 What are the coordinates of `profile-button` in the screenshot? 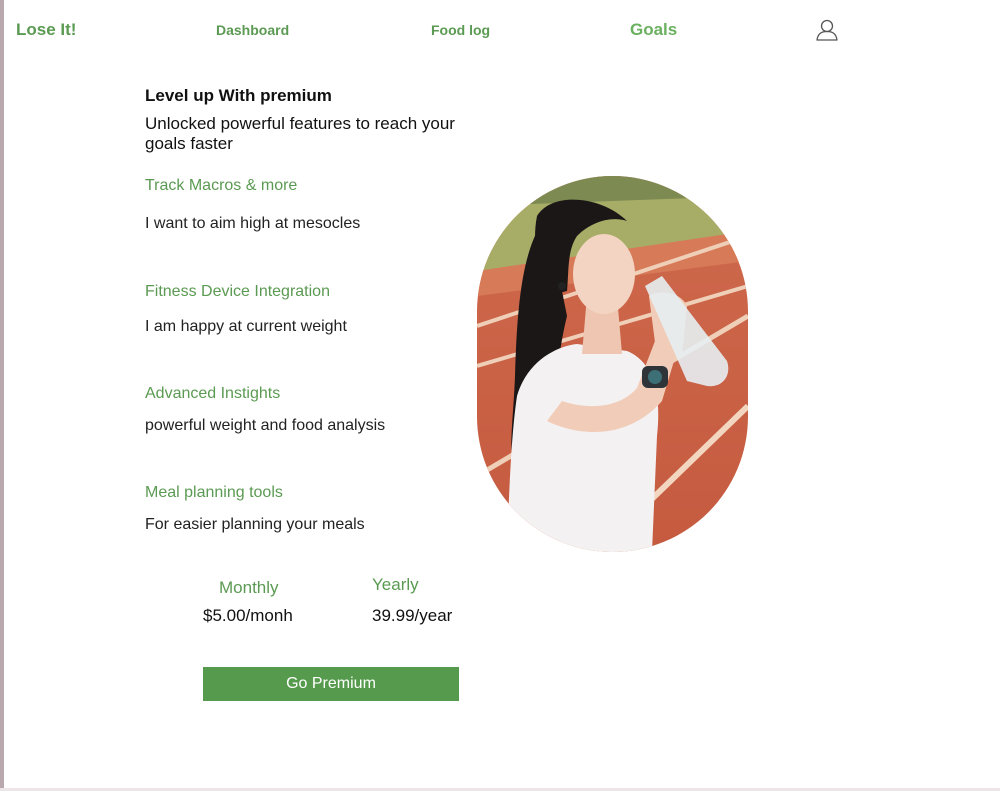 It's located at (827, 30).